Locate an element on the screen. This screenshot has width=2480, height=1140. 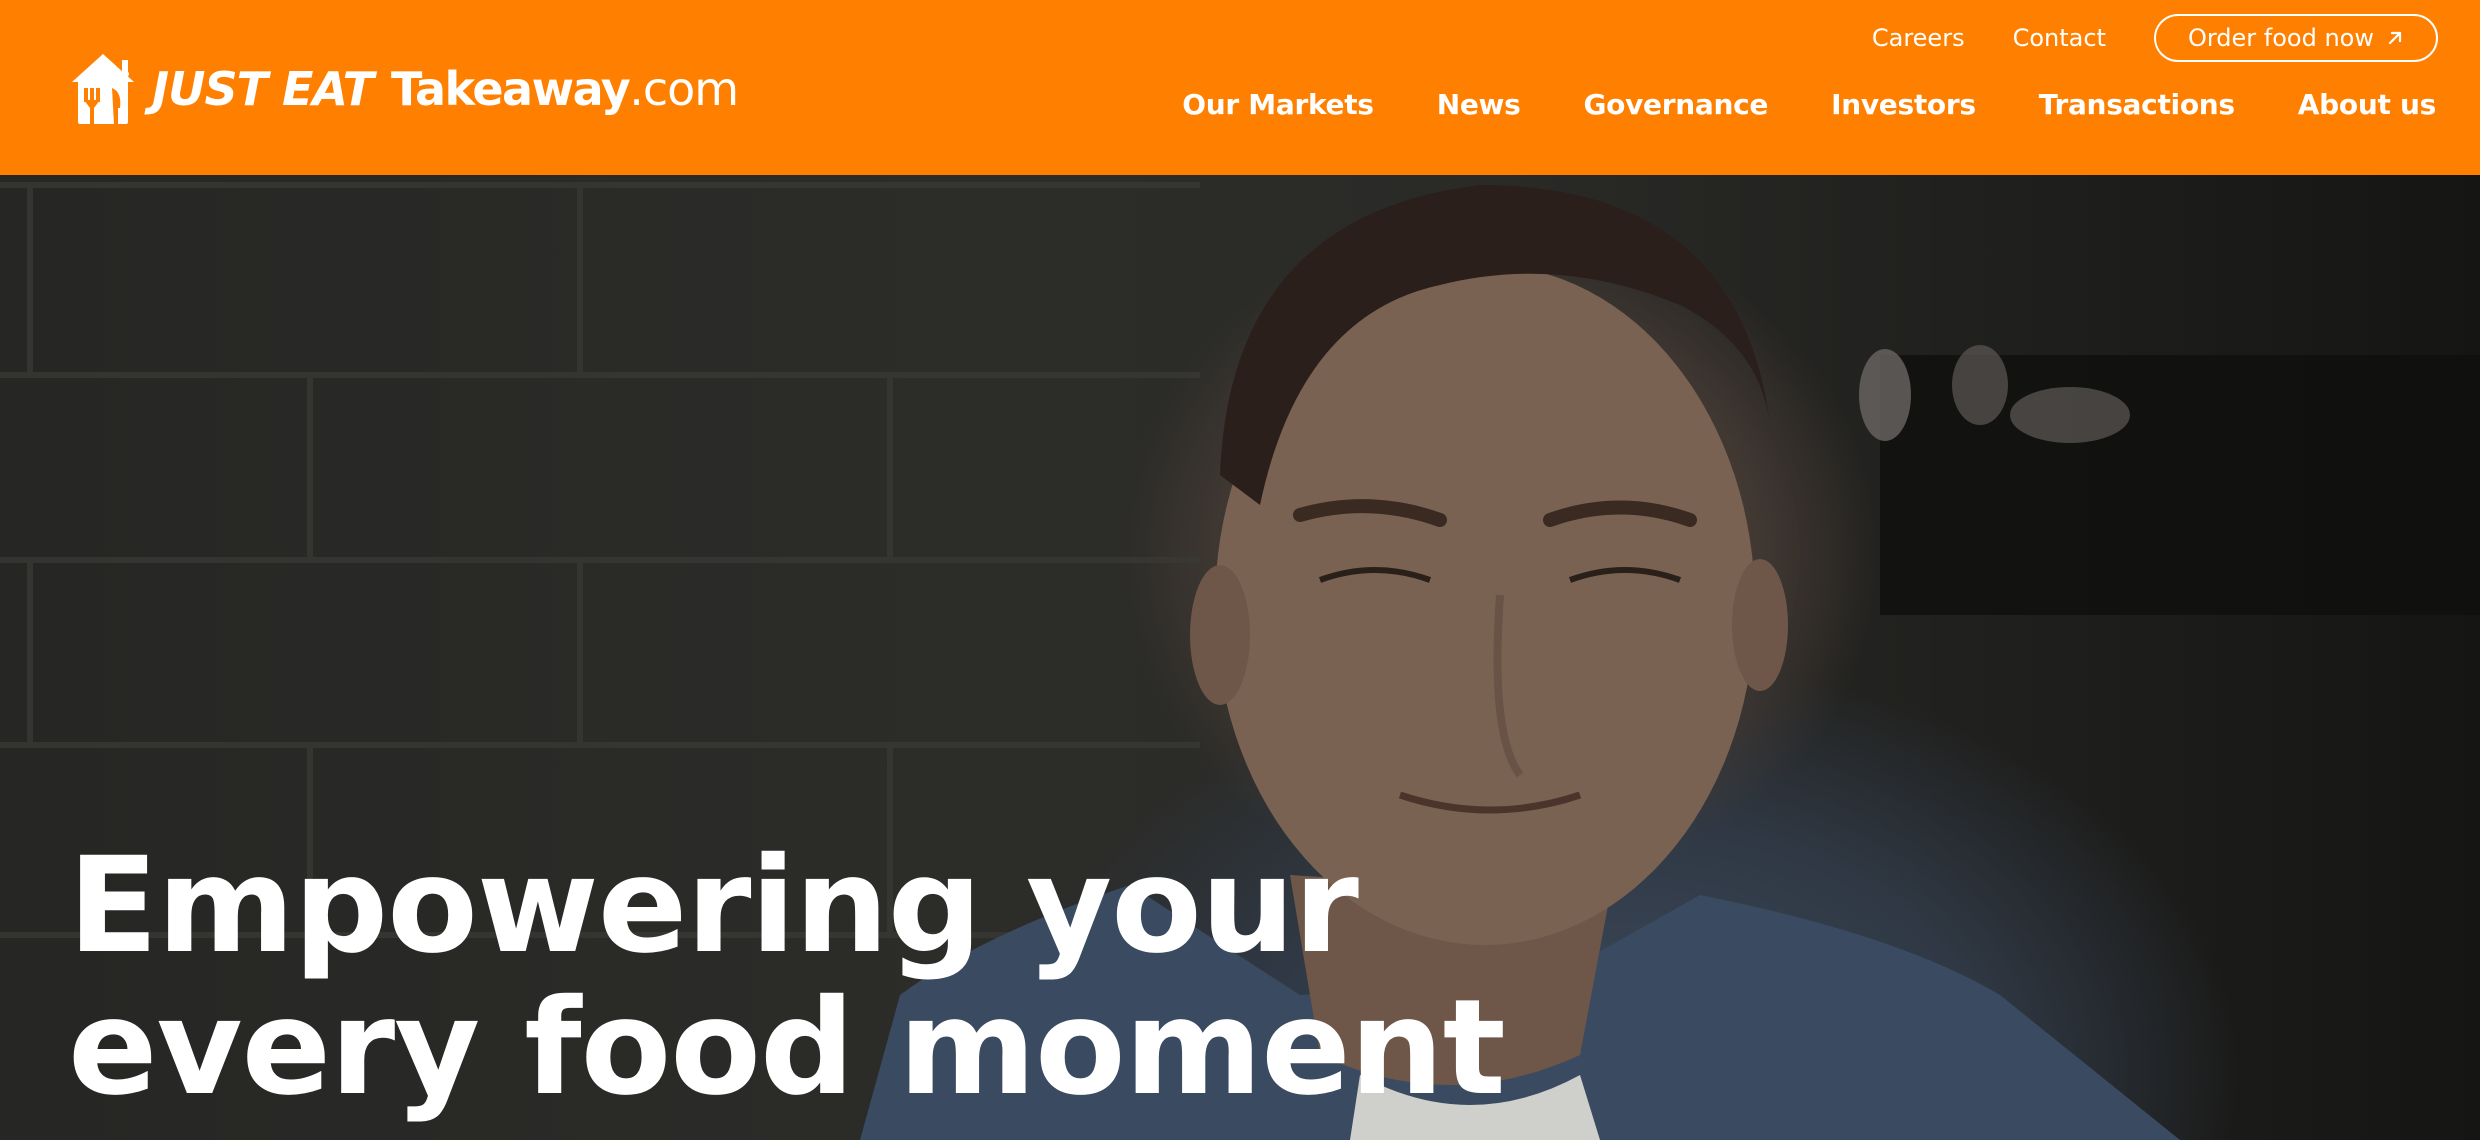
nav-news: News is located at coordinates (1479, 104).